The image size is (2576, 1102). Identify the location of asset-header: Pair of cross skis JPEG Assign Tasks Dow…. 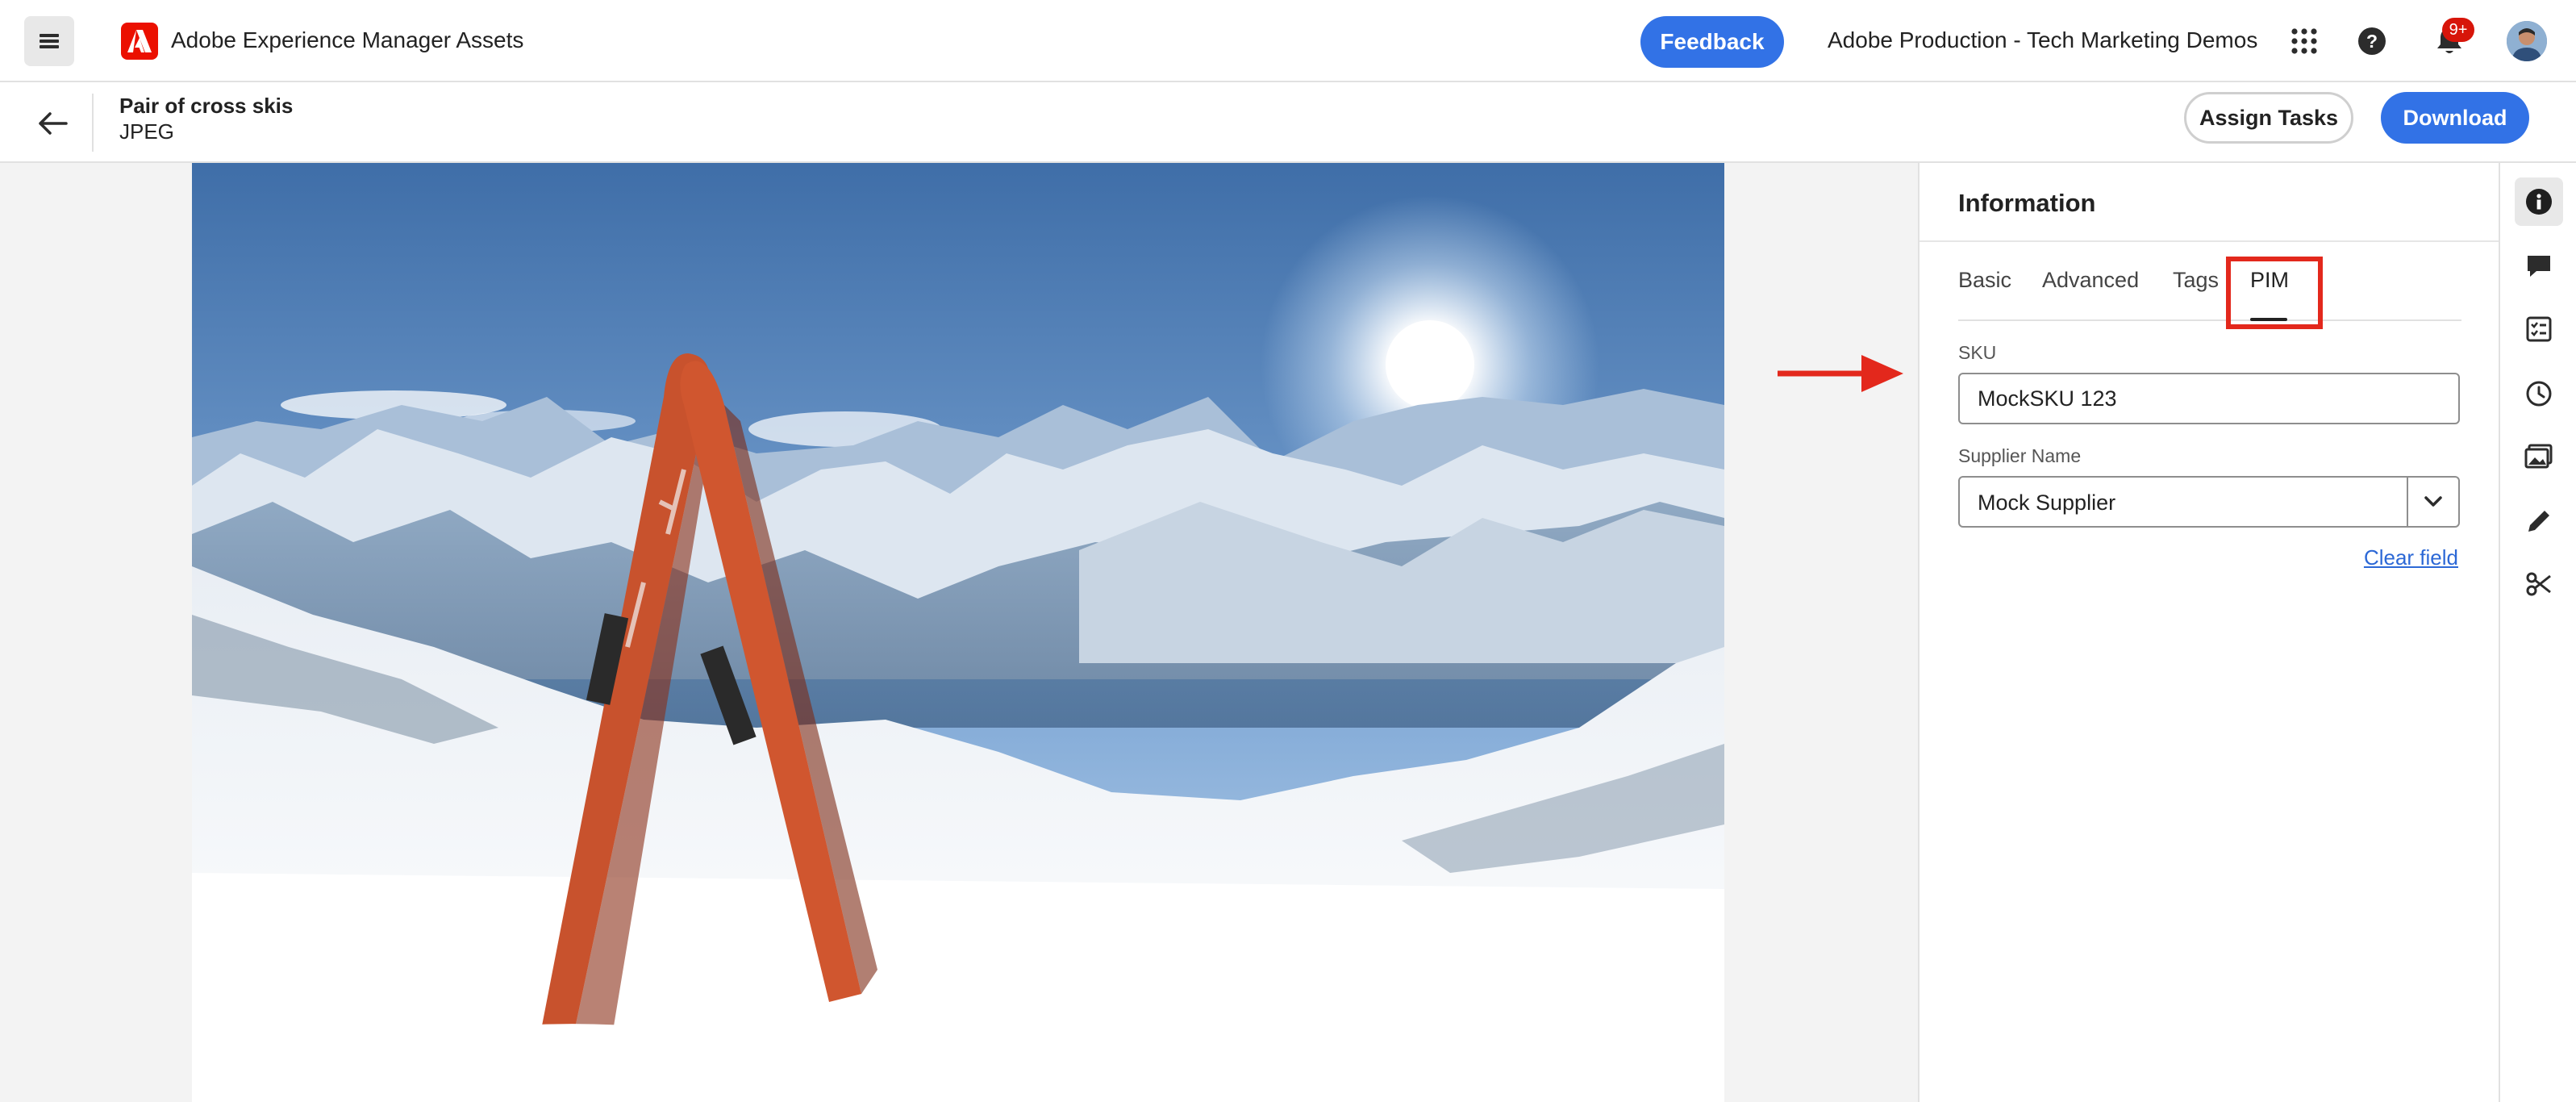
(1288, 122).